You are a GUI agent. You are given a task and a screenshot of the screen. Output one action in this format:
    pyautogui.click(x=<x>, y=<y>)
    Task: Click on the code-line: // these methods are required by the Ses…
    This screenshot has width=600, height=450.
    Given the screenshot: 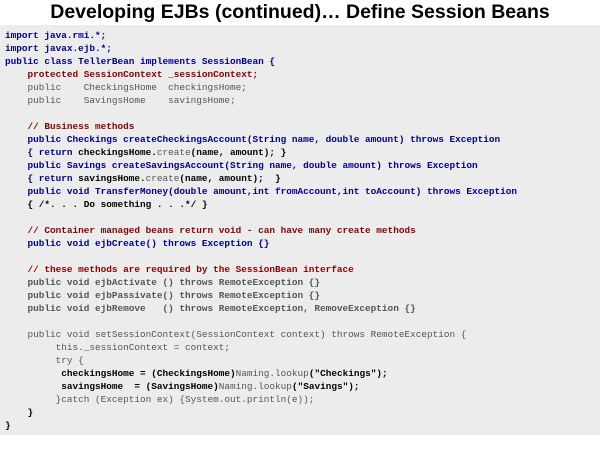 What is the action you would take?
    pyautogui.click(x=261, y=269)
    